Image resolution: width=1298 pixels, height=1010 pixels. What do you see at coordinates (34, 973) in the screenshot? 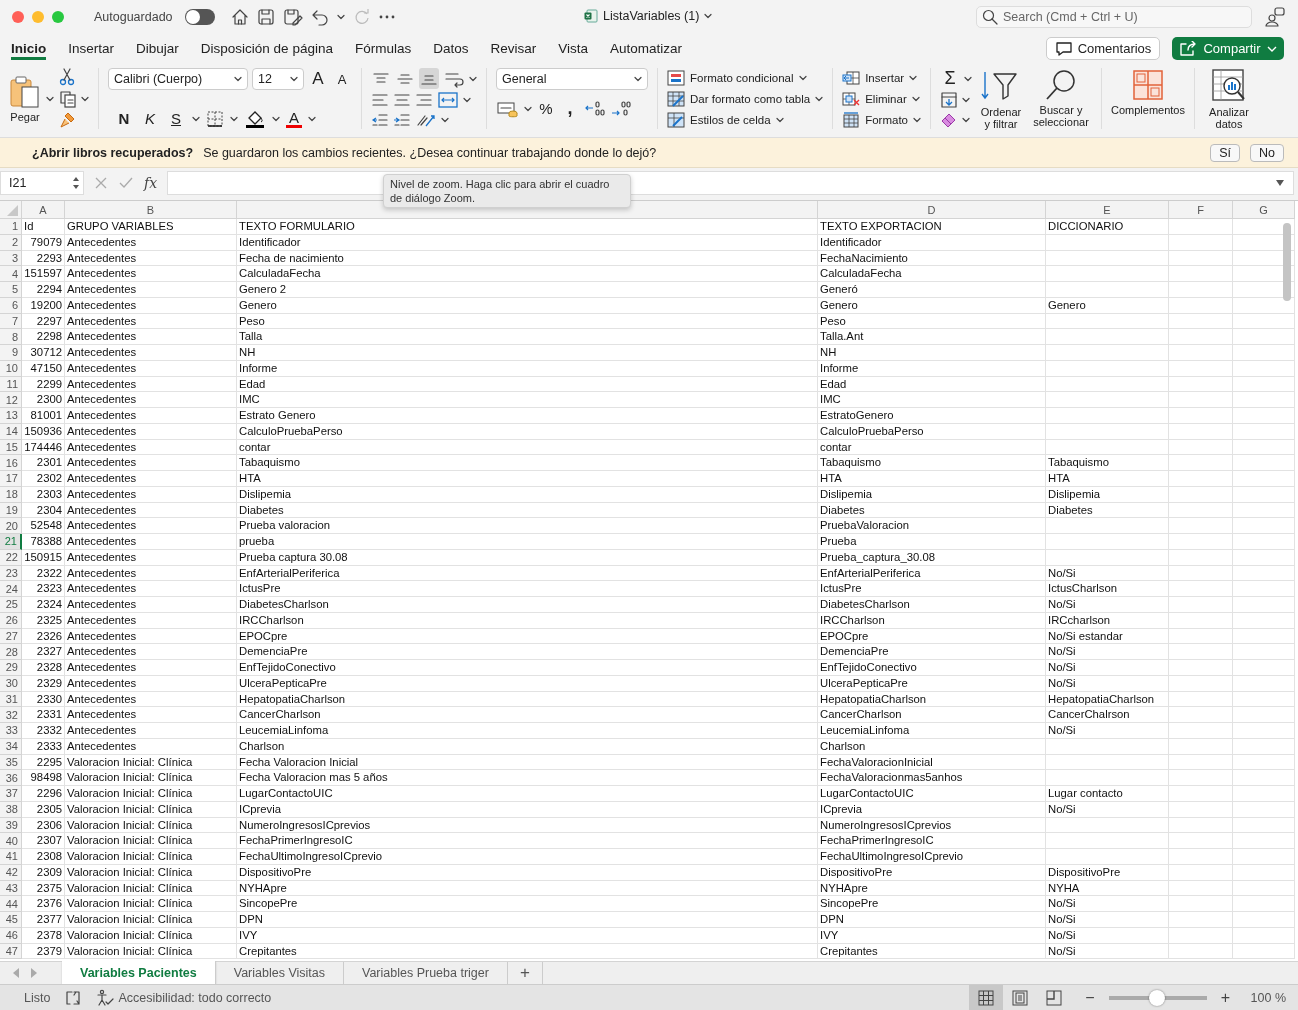
I see `scroll-right-icon` at bounding box center [34, 973].